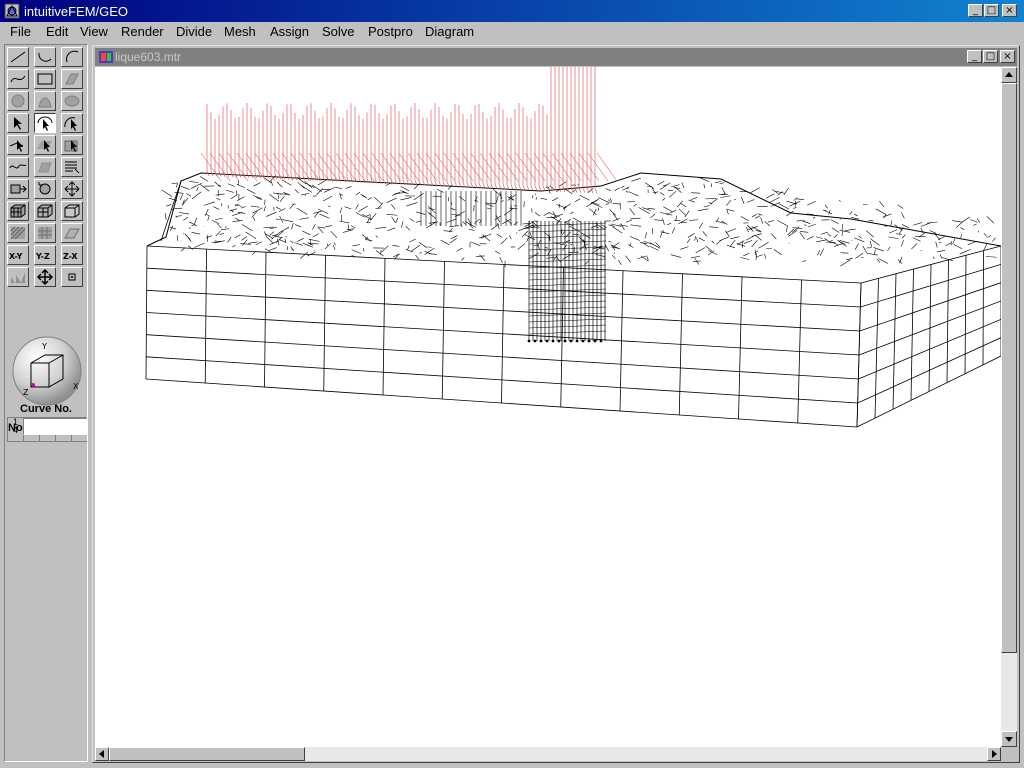  I want to click on arrow-down-icon, so click(1009, 739).